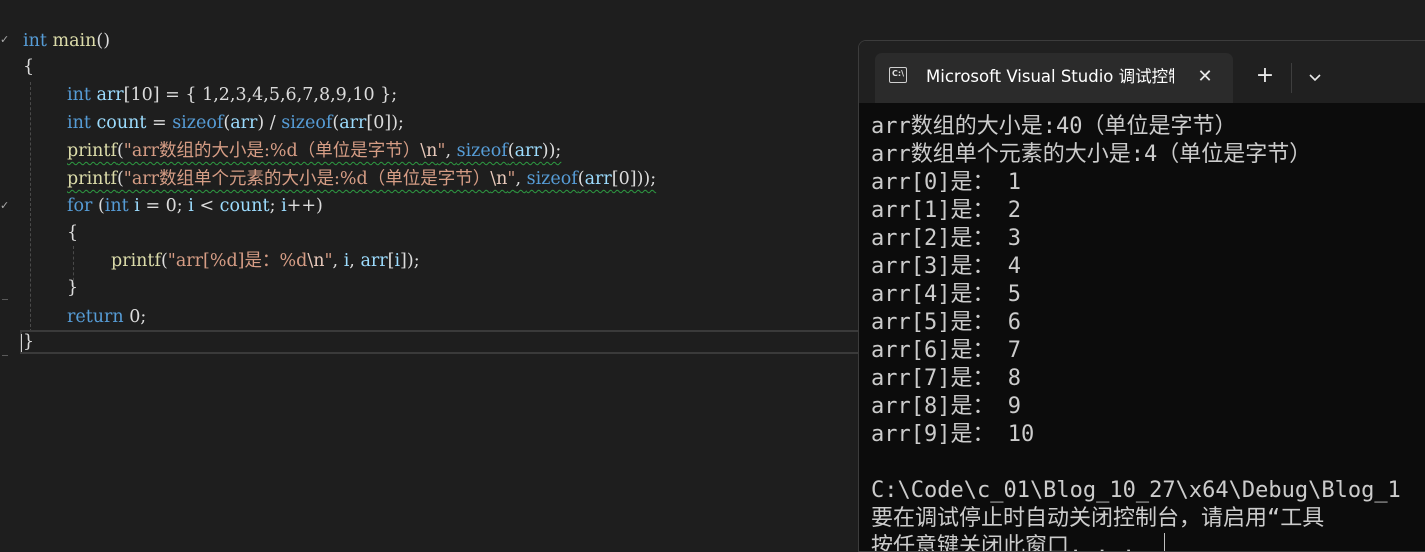 The image size is (1425, 552). I want to click on console-output-line: arr[4]是： 5, so click(946, 294).